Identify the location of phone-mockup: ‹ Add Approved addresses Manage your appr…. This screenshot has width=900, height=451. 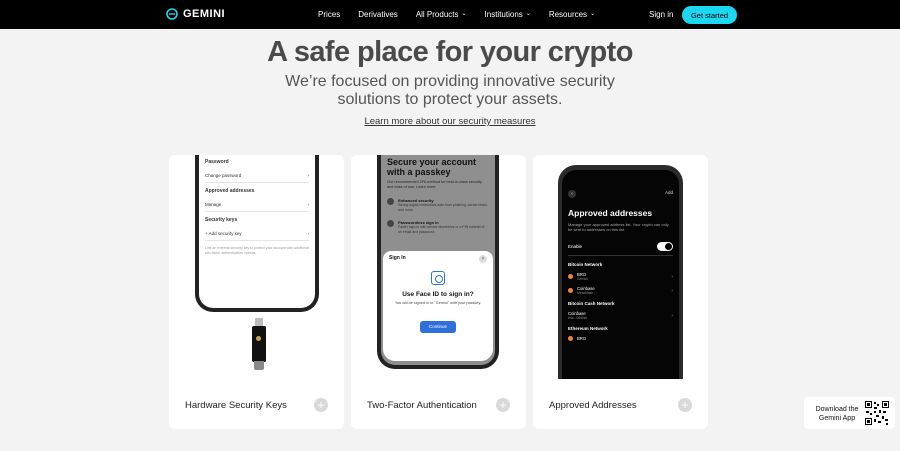
(620, 272).